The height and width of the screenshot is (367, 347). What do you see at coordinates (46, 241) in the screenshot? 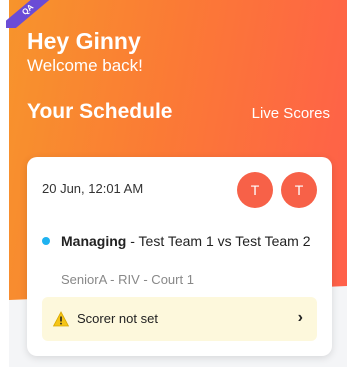
I see `status-dot` at bounding box center [46, 241].